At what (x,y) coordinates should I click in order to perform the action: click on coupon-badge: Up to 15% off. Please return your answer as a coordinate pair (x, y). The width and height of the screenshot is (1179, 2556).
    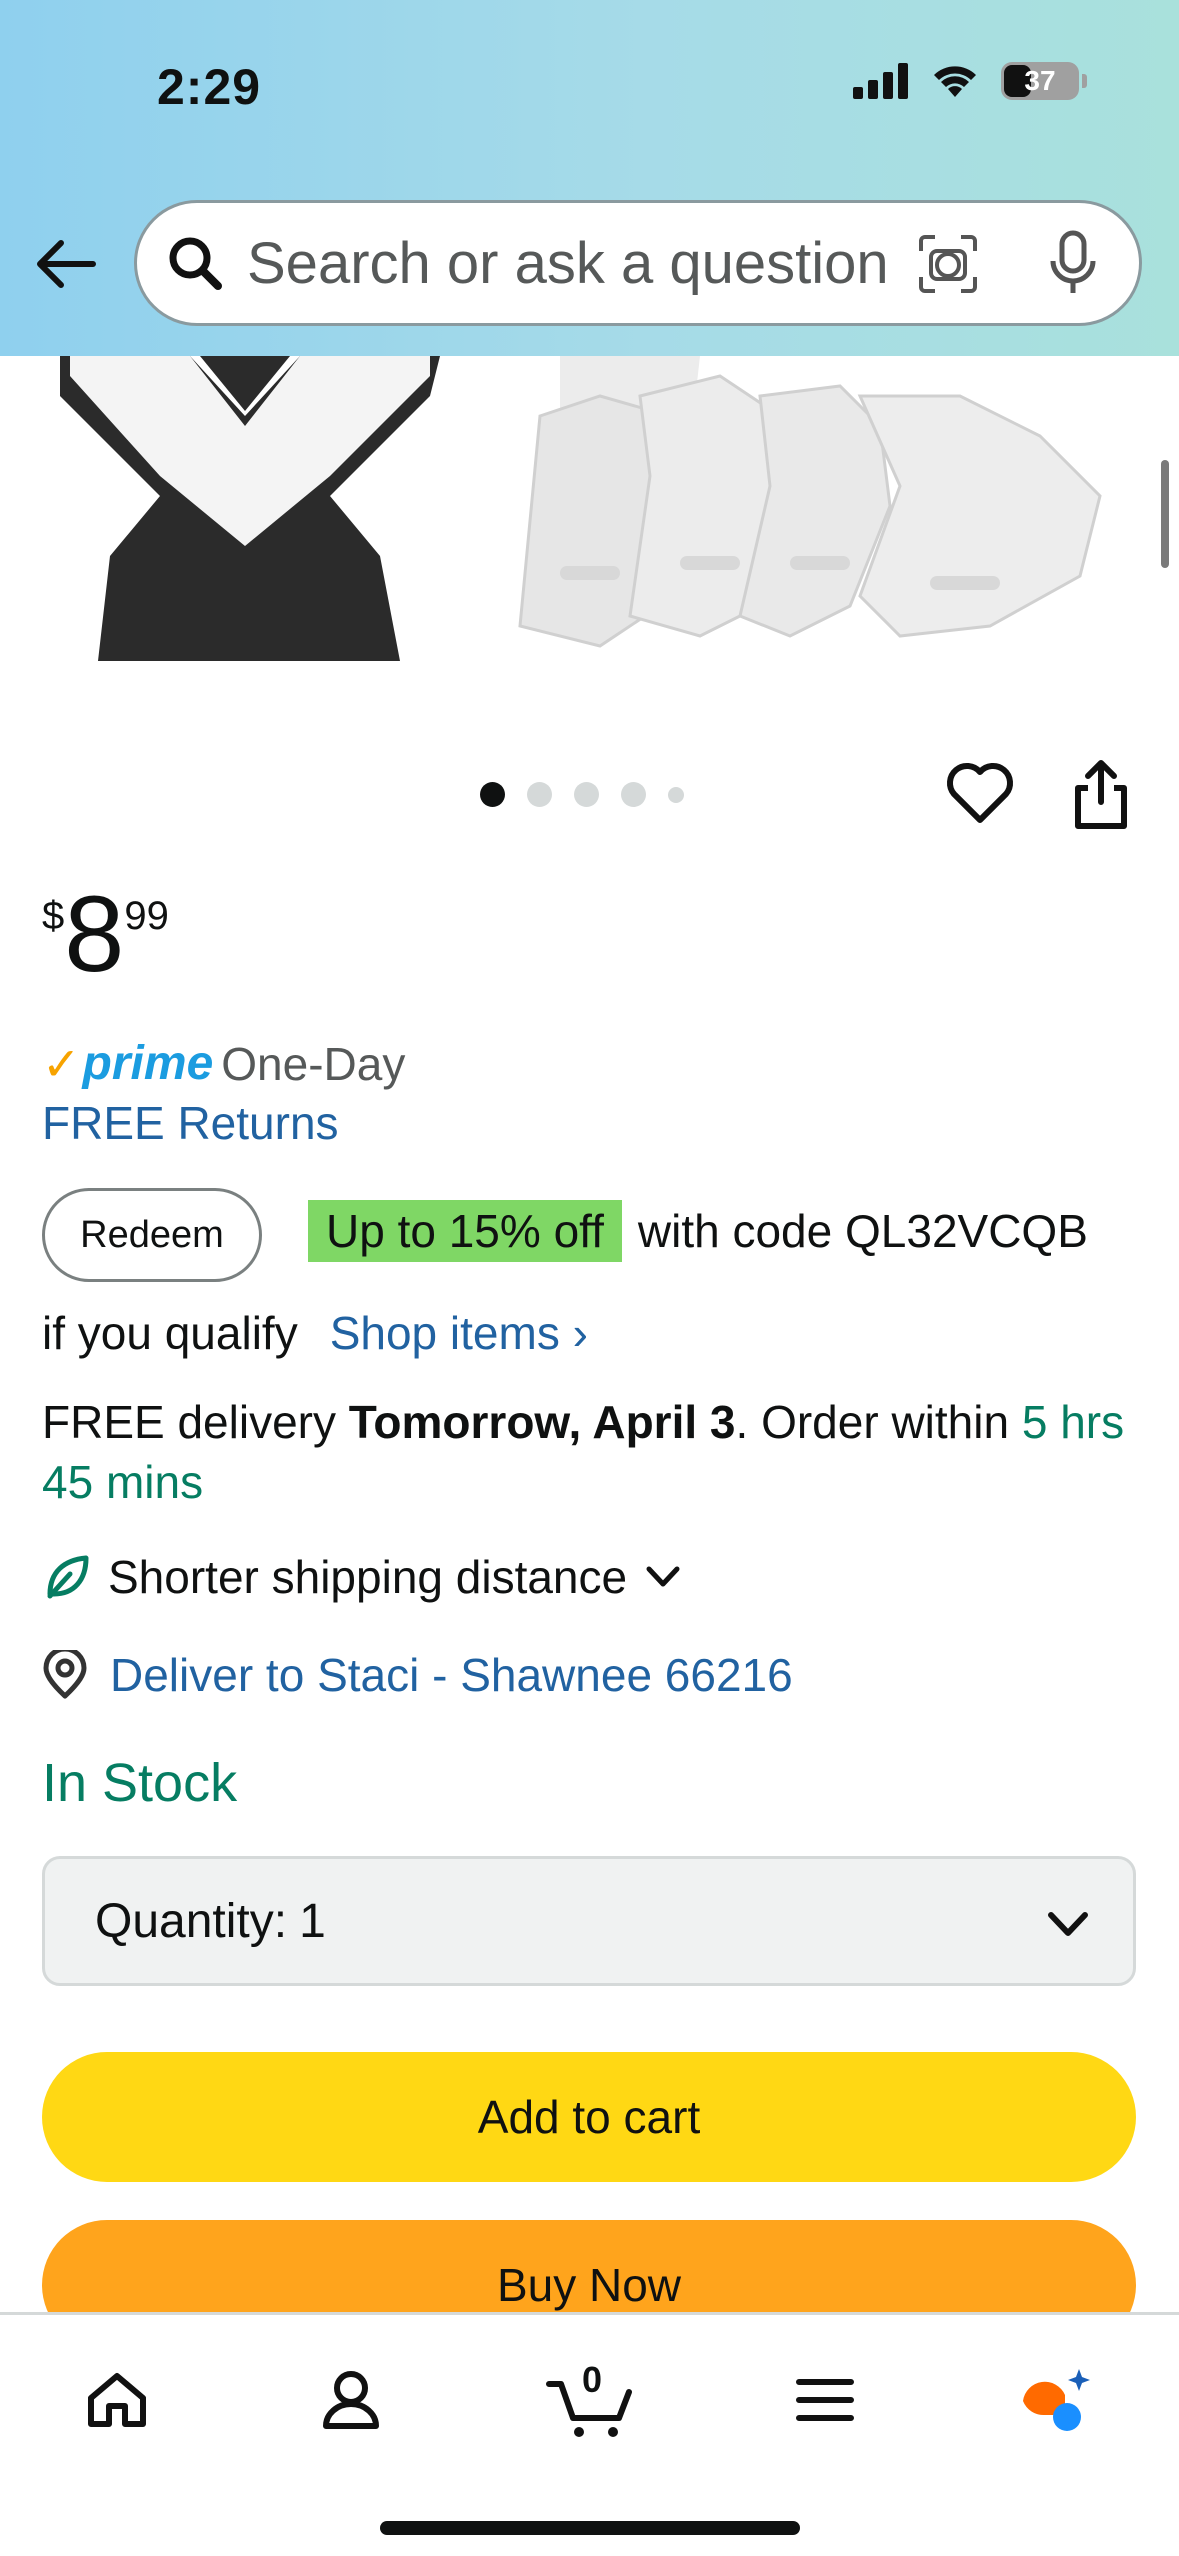
    Looking at the image, I should click on (465, 1231).